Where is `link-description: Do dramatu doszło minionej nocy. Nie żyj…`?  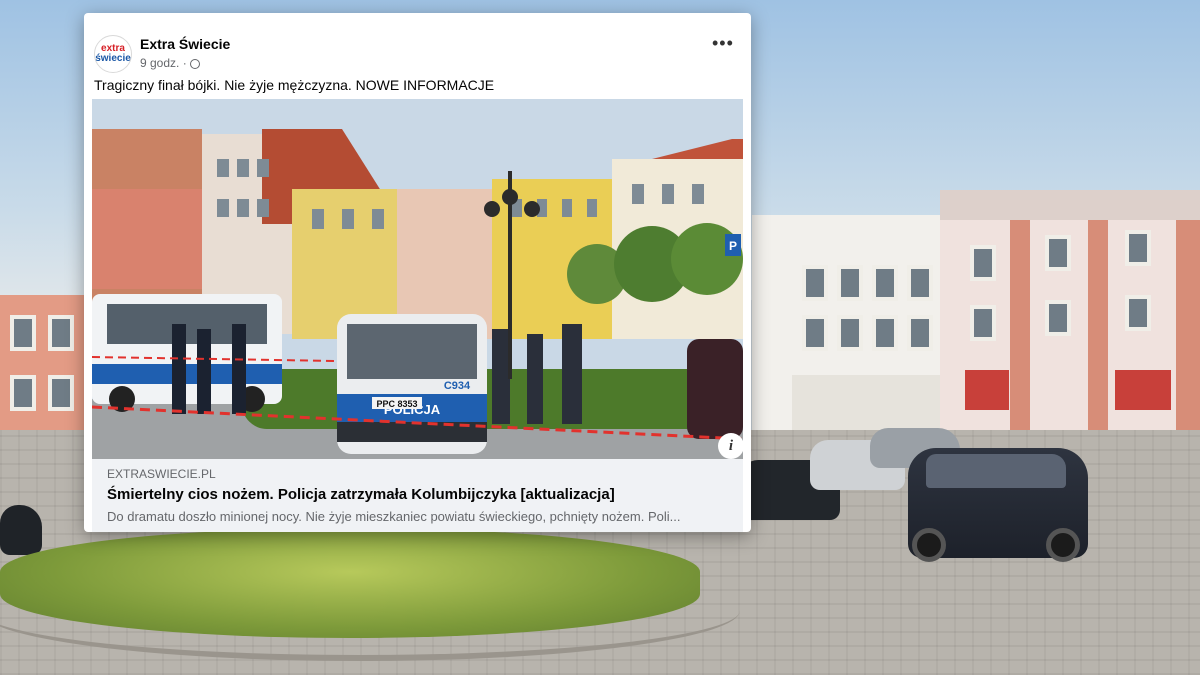 link-description: Do dramatu doszło minionej nocy. Nie żyj… is located at coordinates (394, 516).